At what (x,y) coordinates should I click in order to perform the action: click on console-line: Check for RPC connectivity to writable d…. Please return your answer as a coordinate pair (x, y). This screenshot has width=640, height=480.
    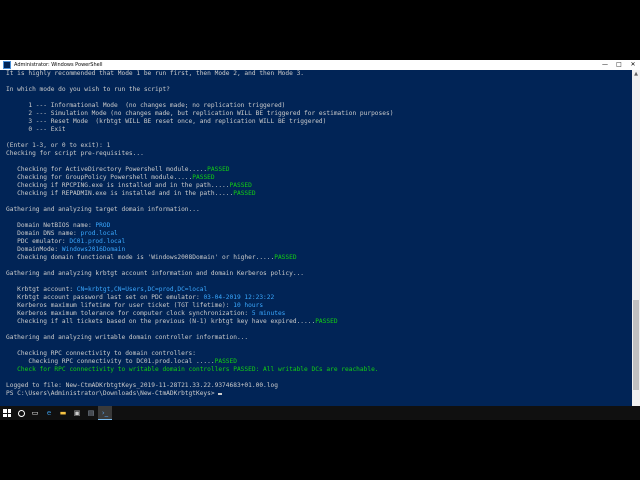
    Looking at the image, I should click on (318, 370).